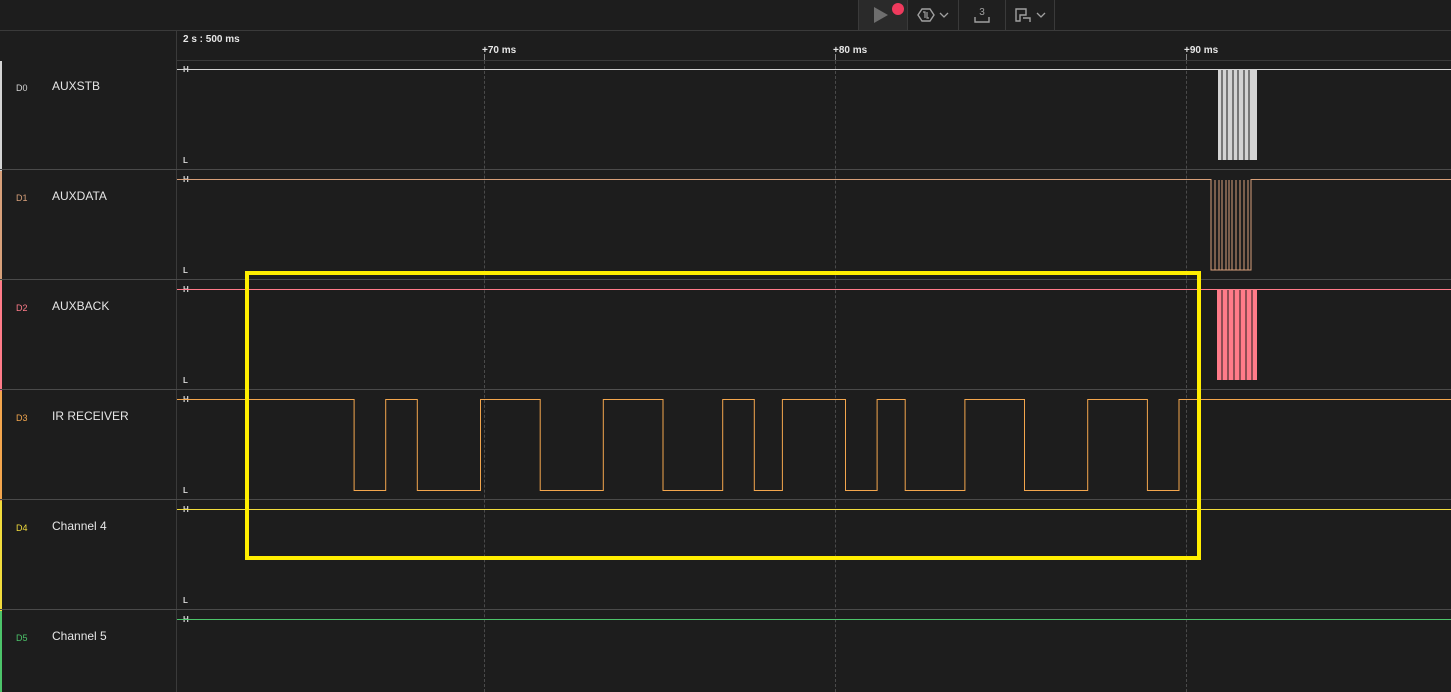  I want to click on waveform-d1, so click(814, 225).